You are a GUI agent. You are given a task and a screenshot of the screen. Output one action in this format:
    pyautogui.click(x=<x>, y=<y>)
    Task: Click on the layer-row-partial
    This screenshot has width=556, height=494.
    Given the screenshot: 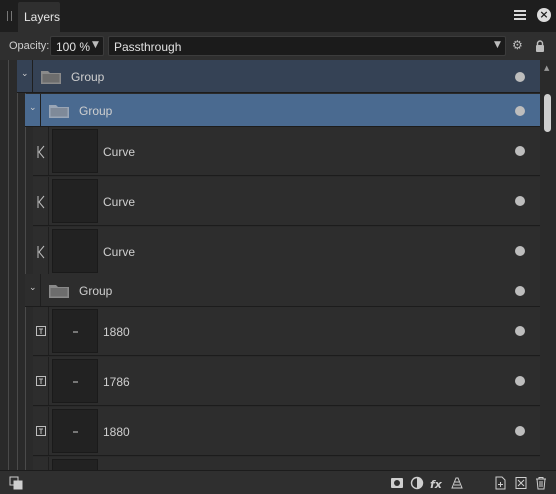 What is the action you would take?
    pyautogui.click(x=286, y=463)
    